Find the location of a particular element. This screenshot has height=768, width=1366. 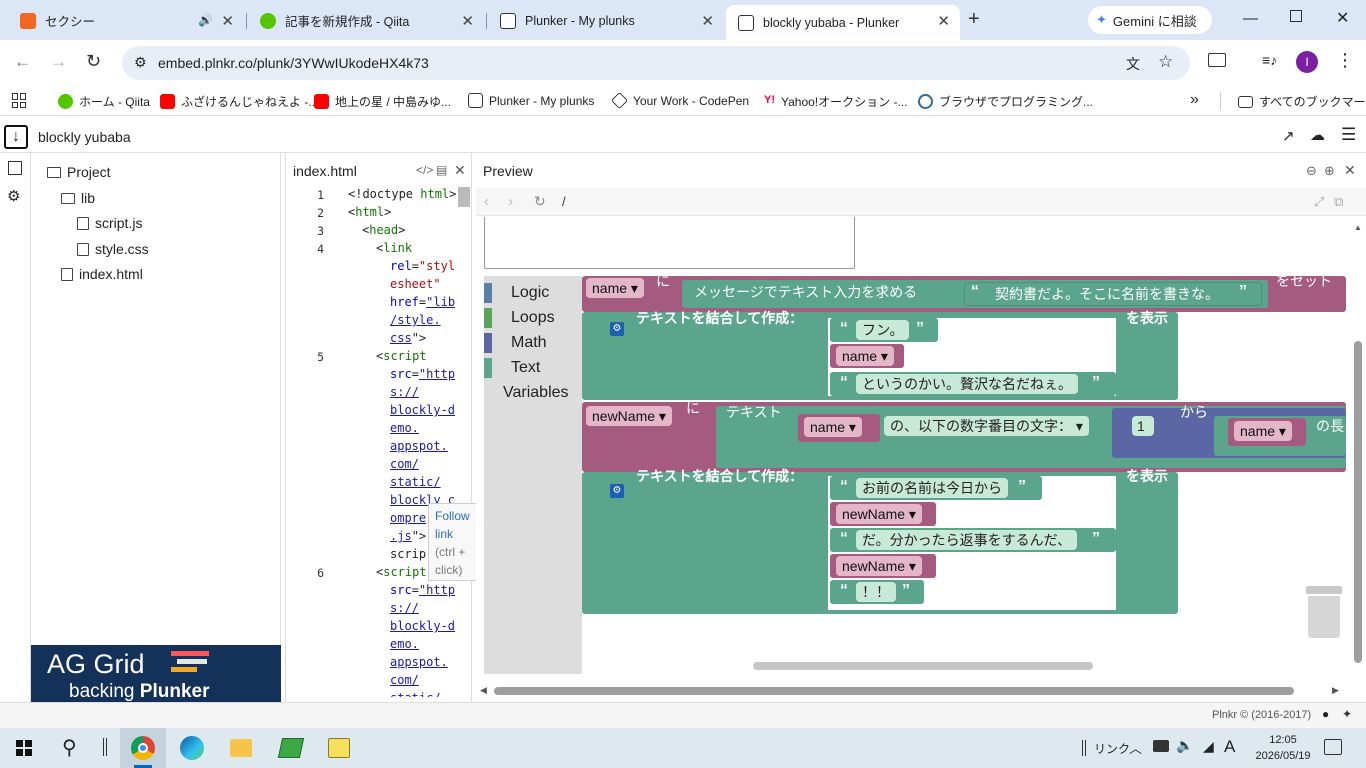

category-text: Text is located at coordinates (512, 368).